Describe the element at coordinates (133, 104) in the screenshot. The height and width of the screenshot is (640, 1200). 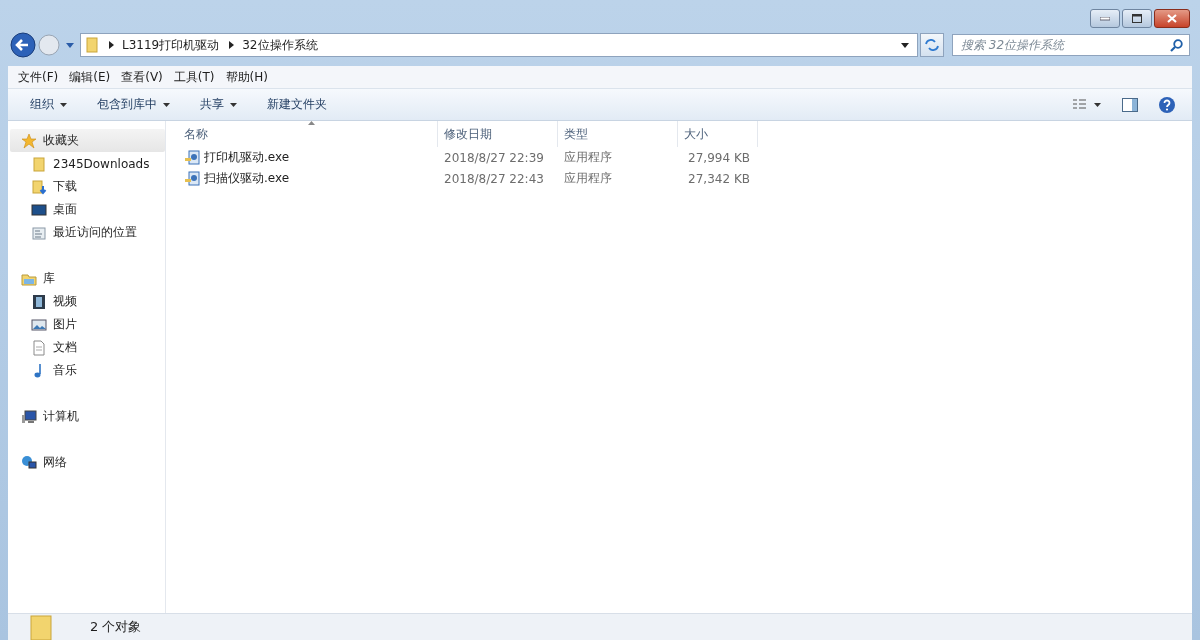
I see `toolbar-button: 包含到库中` at that location.